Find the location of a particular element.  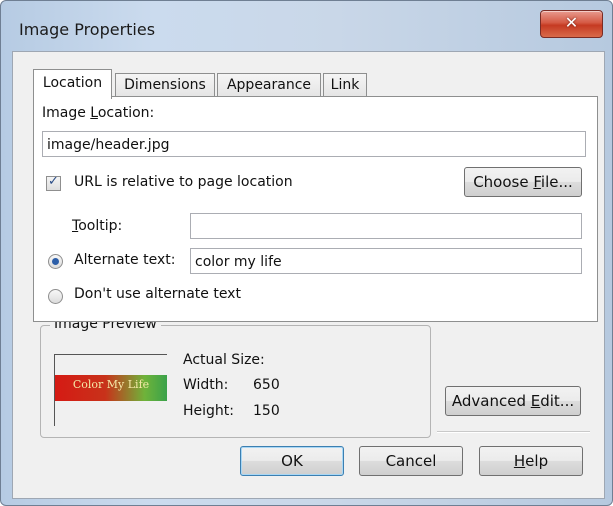

tab-location-label: Location is located at coordinates (72, 83).